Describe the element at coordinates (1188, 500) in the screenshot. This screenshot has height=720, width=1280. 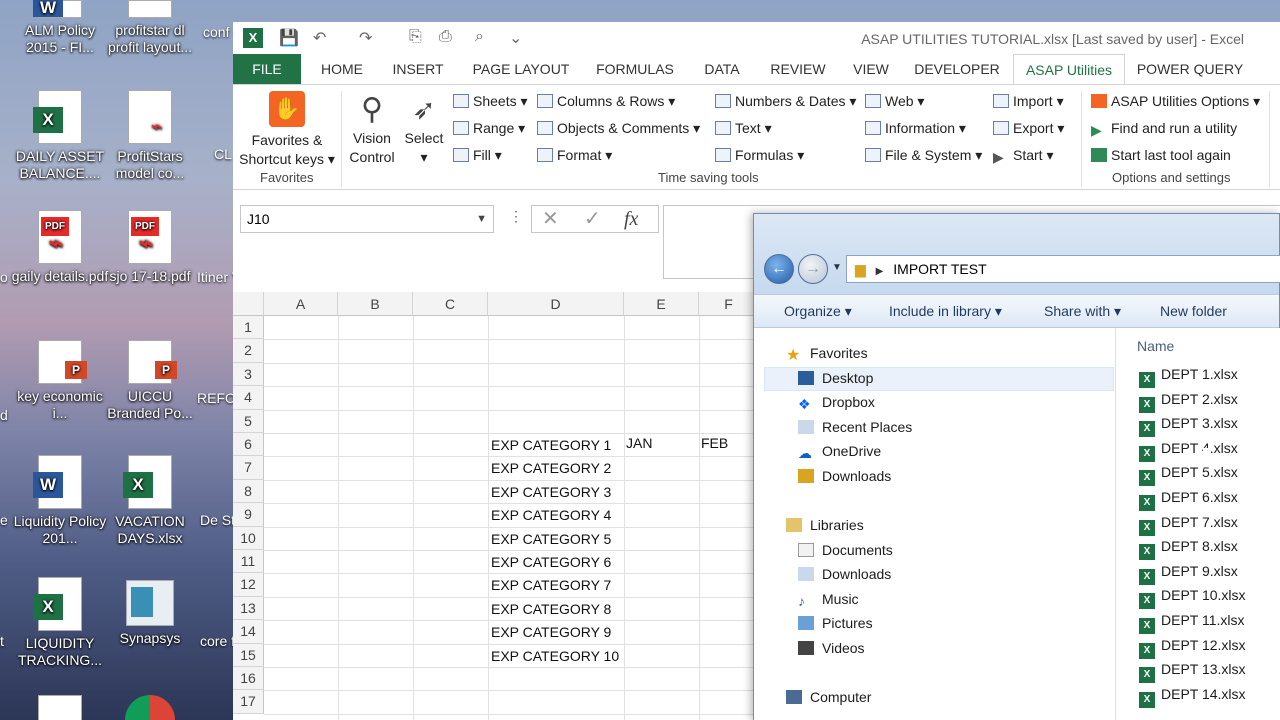
I see `file-item: X DEPT 6.xlsx` at that location.